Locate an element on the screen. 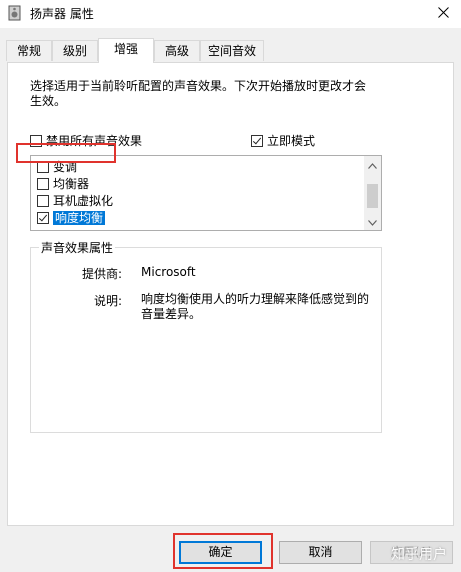 The height and width of the screenshot is (572, 461). title-bar: 扬声器 属性 is located at coordinates (230, 14).